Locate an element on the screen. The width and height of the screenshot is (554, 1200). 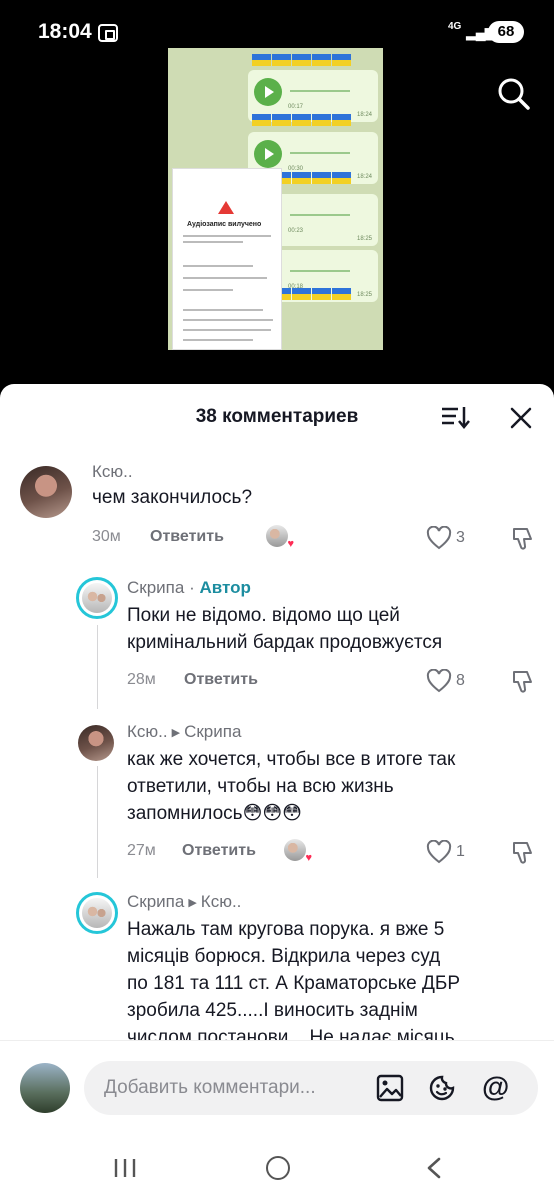
inset-screenshot: Аудіозапис вилучено is located at coordinates (227, 259).